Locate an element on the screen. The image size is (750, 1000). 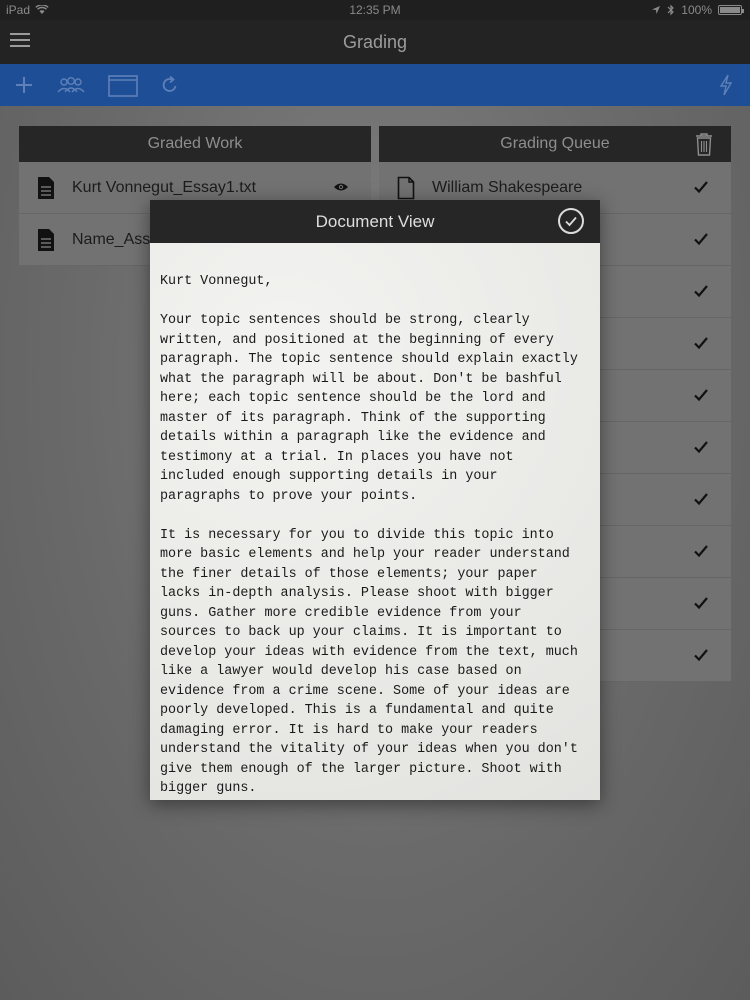
grading-queue-item-label: William Shakespeare is located at coordinates (507, 187).